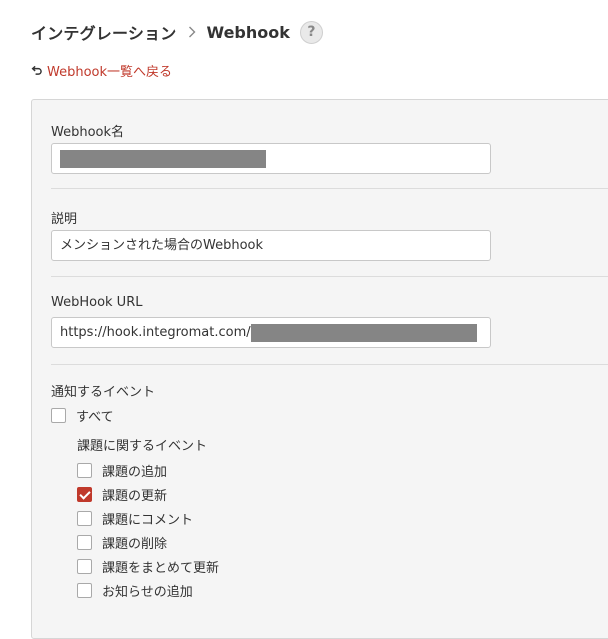 This screenshot has width=608, height=639. What do you see at coordinates (271, 158) in the screenshot?
I see `webhook-name-input` at bounding box center [271, 158].